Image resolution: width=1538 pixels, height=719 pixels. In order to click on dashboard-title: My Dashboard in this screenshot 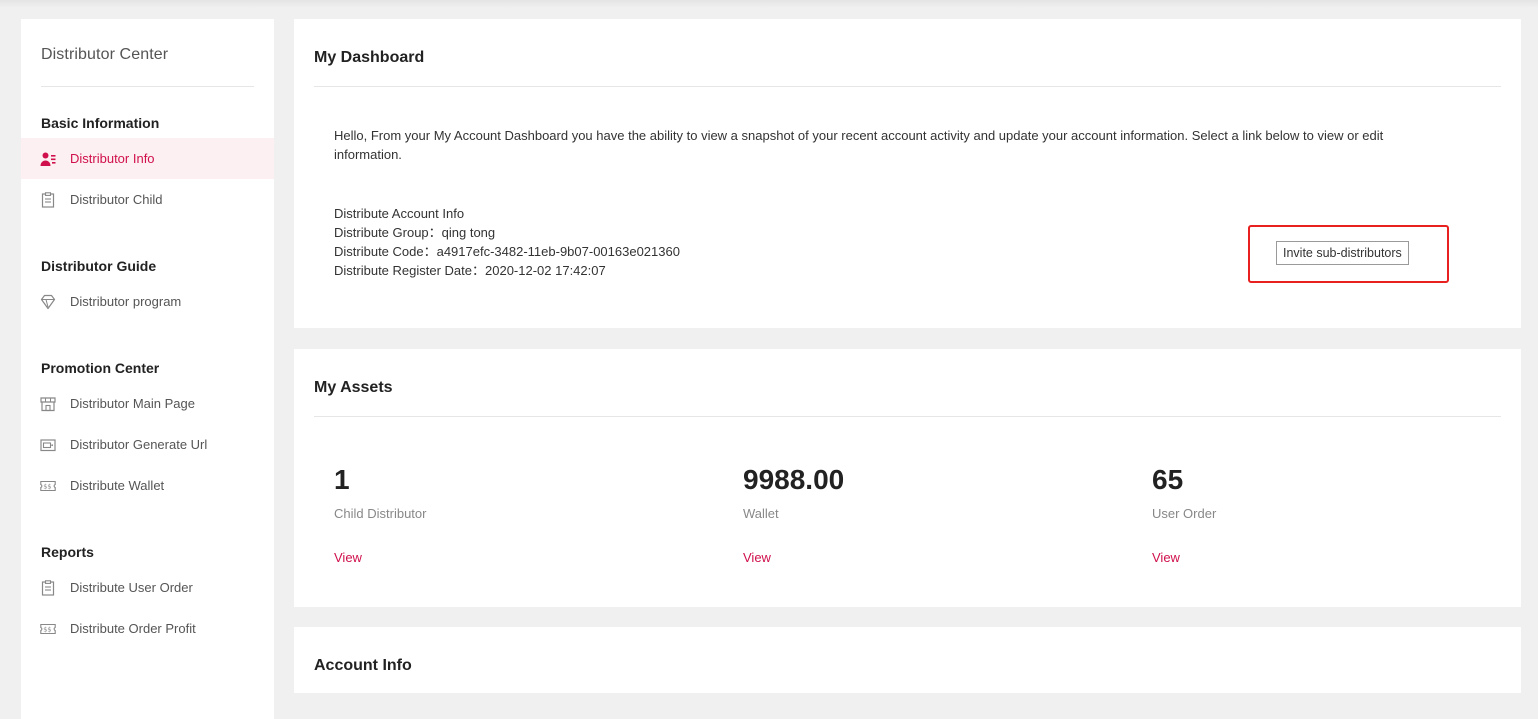, I will do `click(369, 57)`.